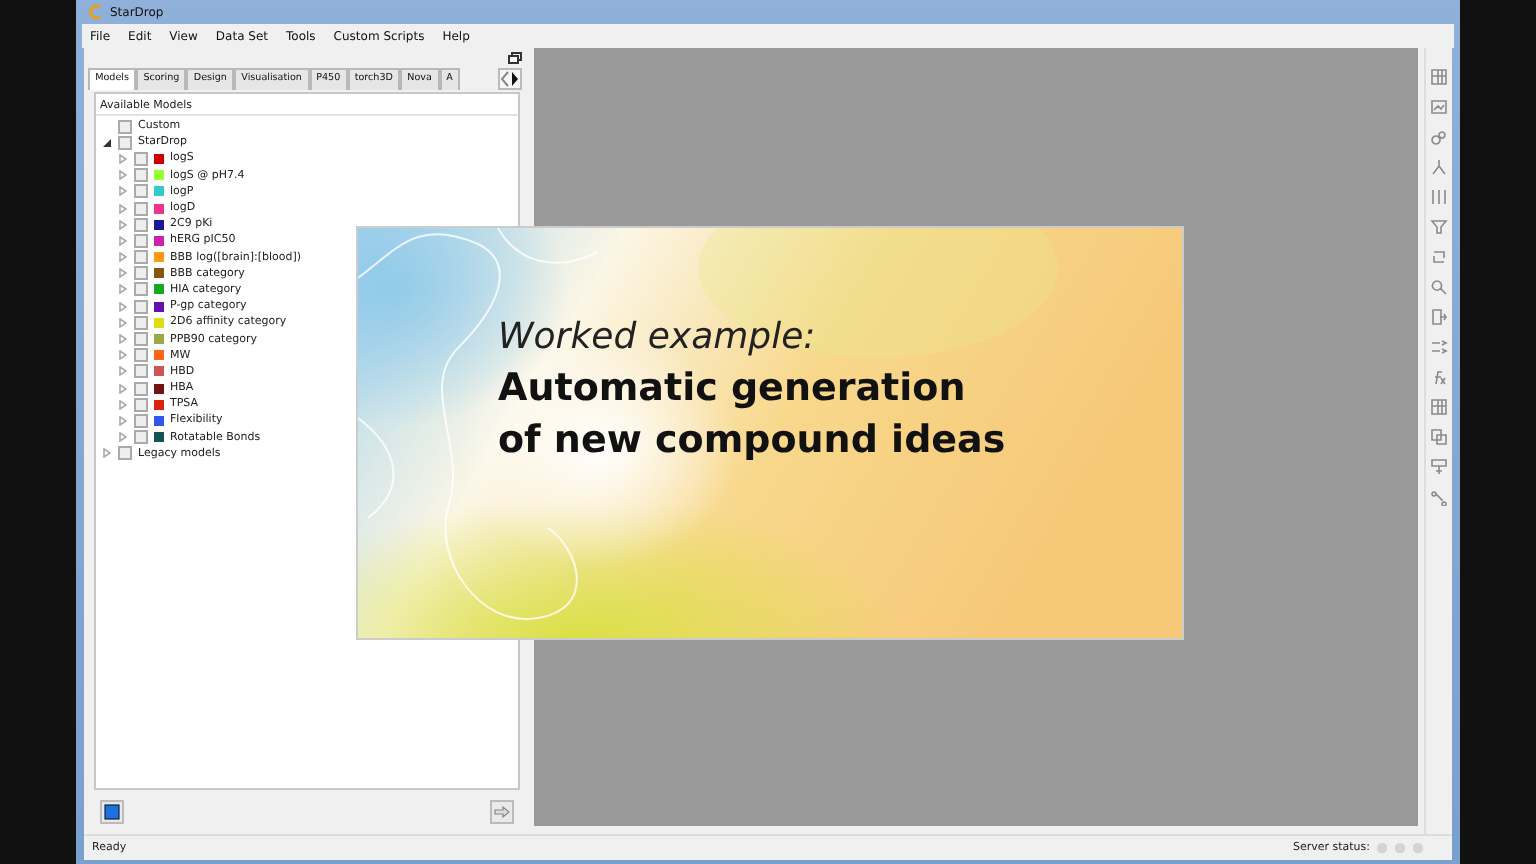 Image resolution: width=1536 pixels, height=864 pixels. I want to click on columns-icon, so click(1439, 197).